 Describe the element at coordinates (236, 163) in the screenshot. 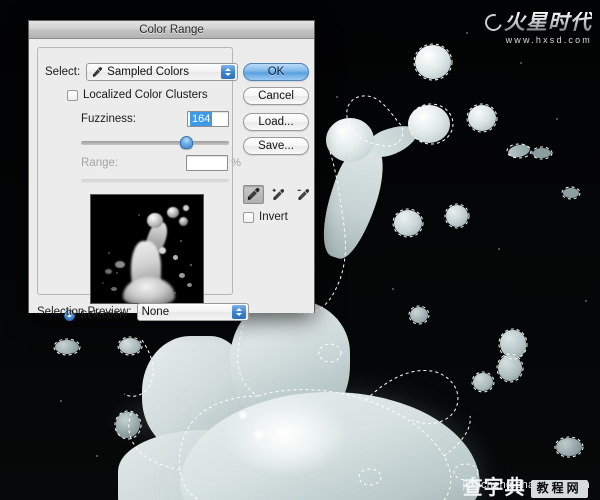

I see `range-unit: %` at that location.